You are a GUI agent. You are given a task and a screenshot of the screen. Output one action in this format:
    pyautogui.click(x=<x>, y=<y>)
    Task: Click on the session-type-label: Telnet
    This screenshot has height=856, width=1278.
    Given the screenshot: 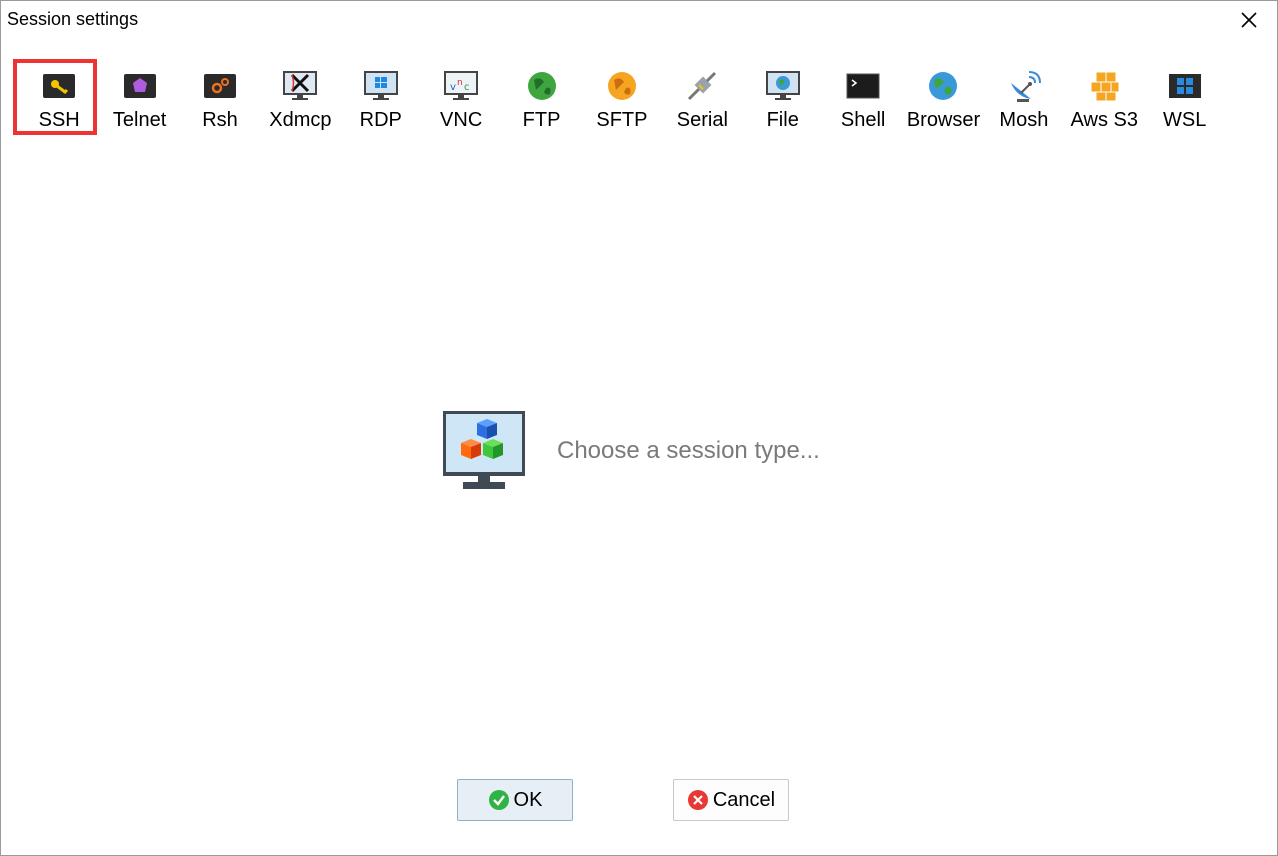 What is the action you would take?
    pyautogui.click(x=139, y=120)
    